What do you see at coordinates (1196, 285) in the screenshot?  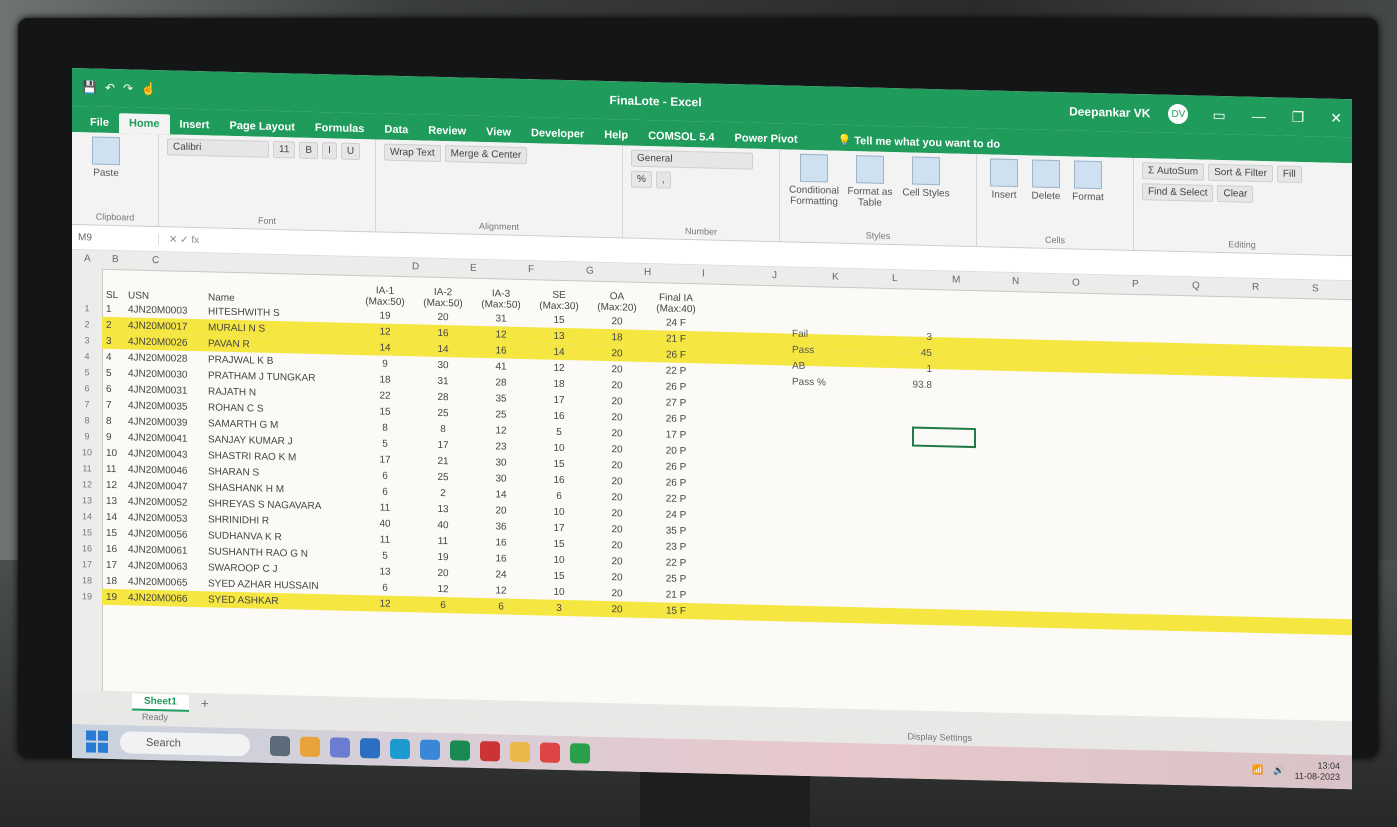 I see `column-header: Q` at bounding box center [1196, 285].